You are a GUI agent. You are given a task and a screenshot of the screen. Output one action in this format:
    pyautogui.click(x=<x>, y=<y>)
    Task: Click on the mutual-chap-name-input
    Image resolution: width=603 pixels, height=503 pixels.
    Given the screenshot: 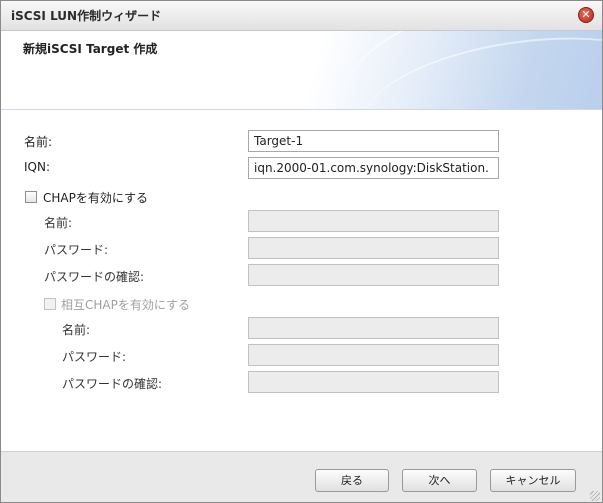 What is the action you would take?
    pyautogui.click(x=373, y=328)
    